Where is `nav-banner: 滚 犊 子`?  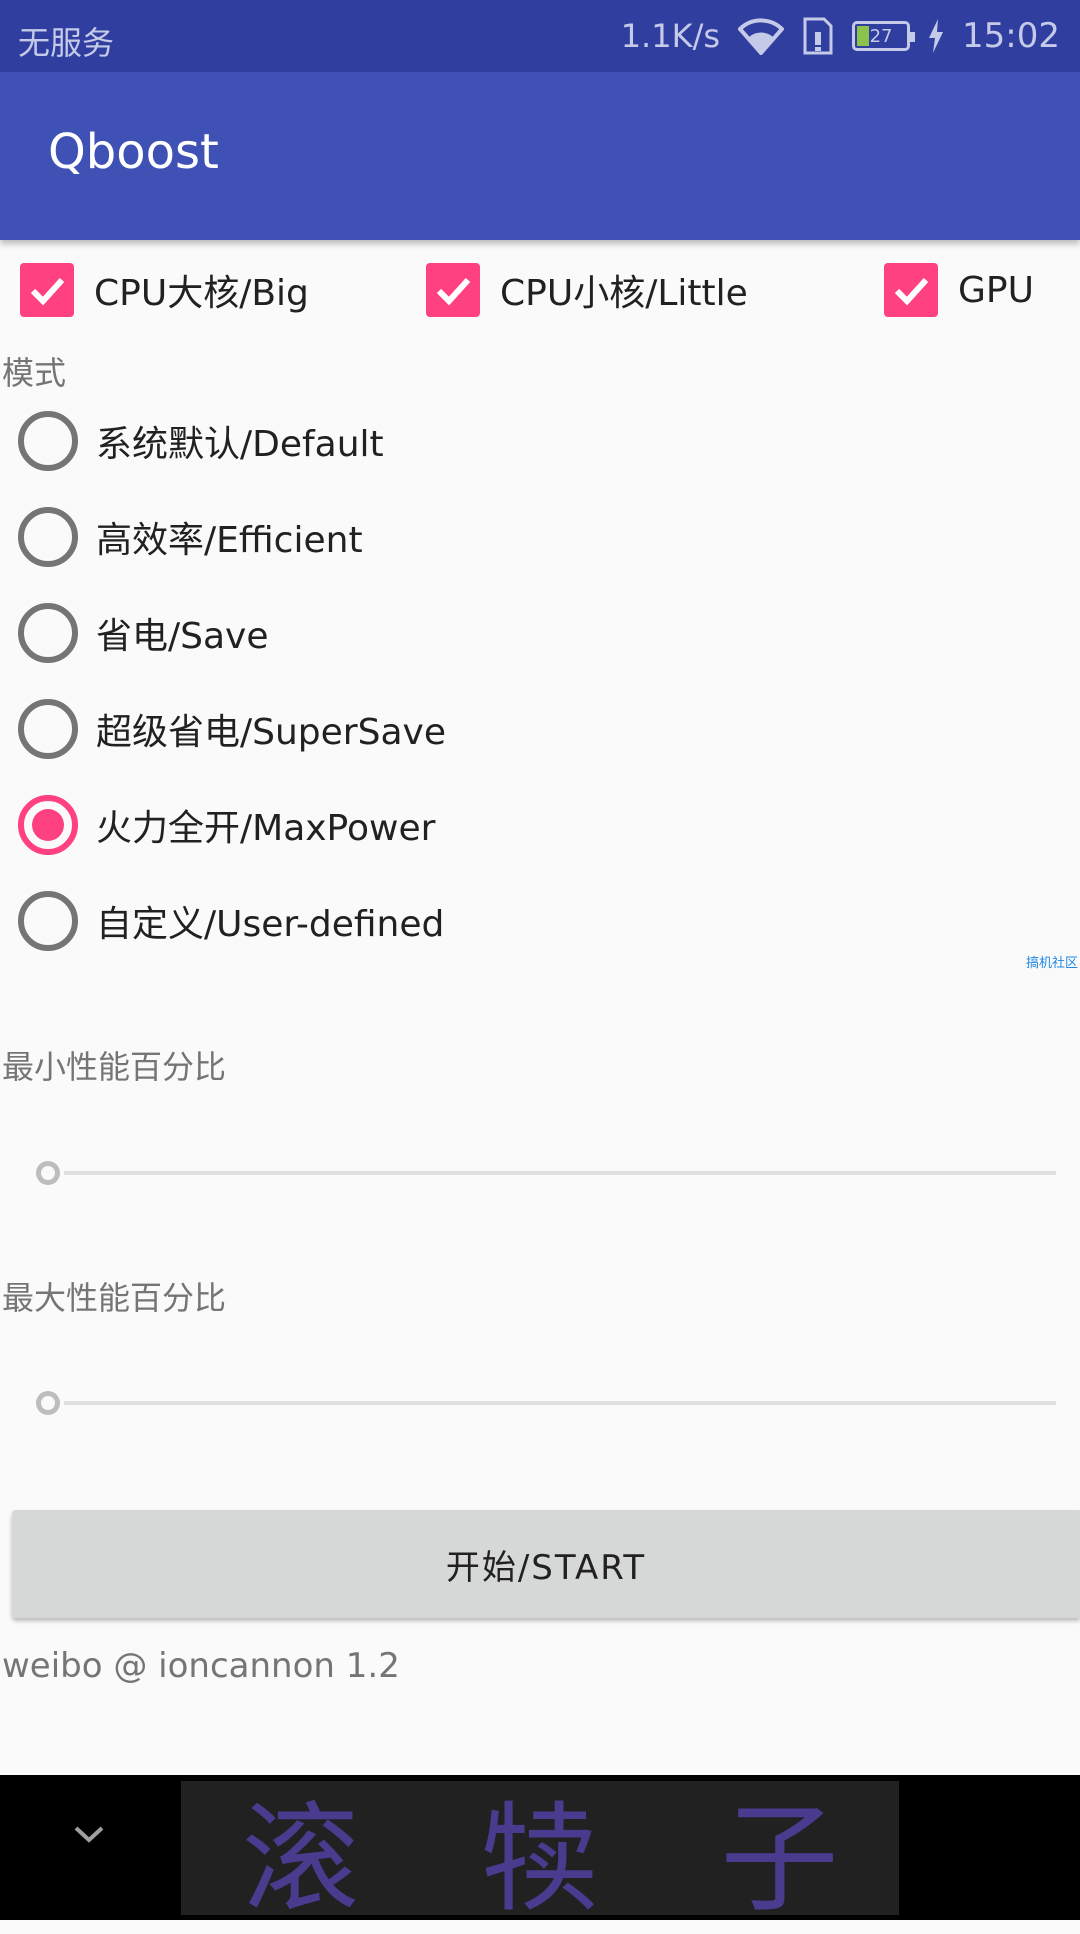
nav-banner: 滚 犊 子 is located at coordinates (540, 1854).